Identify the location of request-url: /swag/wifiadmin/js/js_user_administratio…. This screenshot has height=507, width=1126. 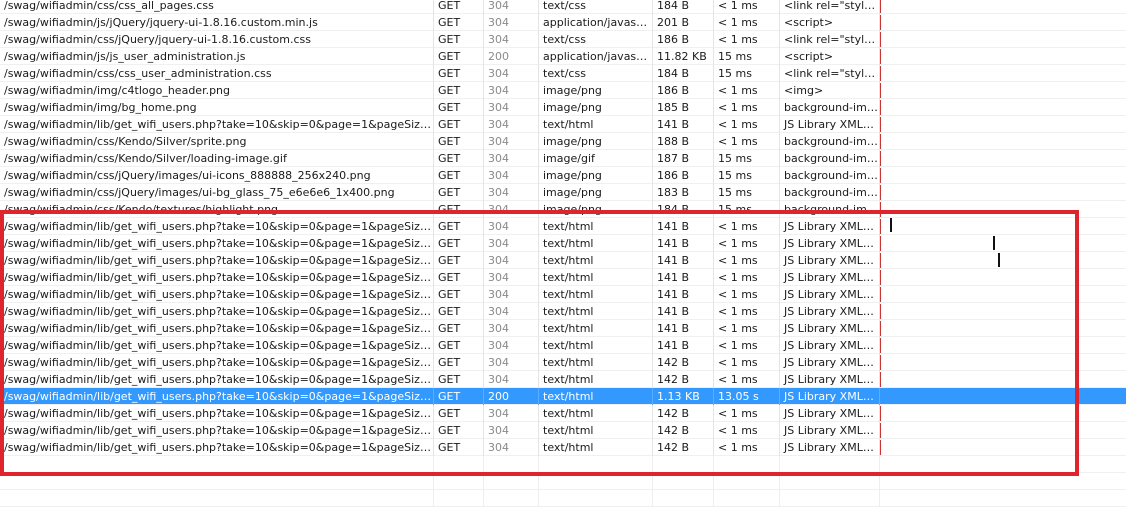
(217, 56).